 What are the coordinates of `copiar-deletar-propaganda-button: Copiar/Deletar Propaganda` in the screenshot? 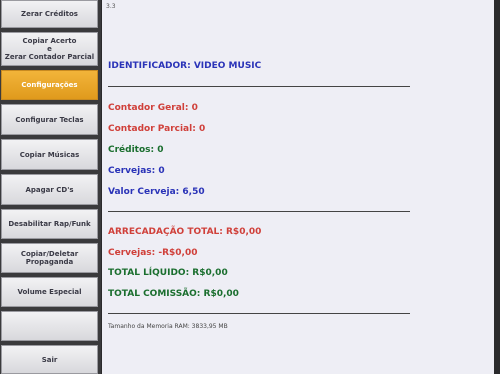 It's located at (49, 258).